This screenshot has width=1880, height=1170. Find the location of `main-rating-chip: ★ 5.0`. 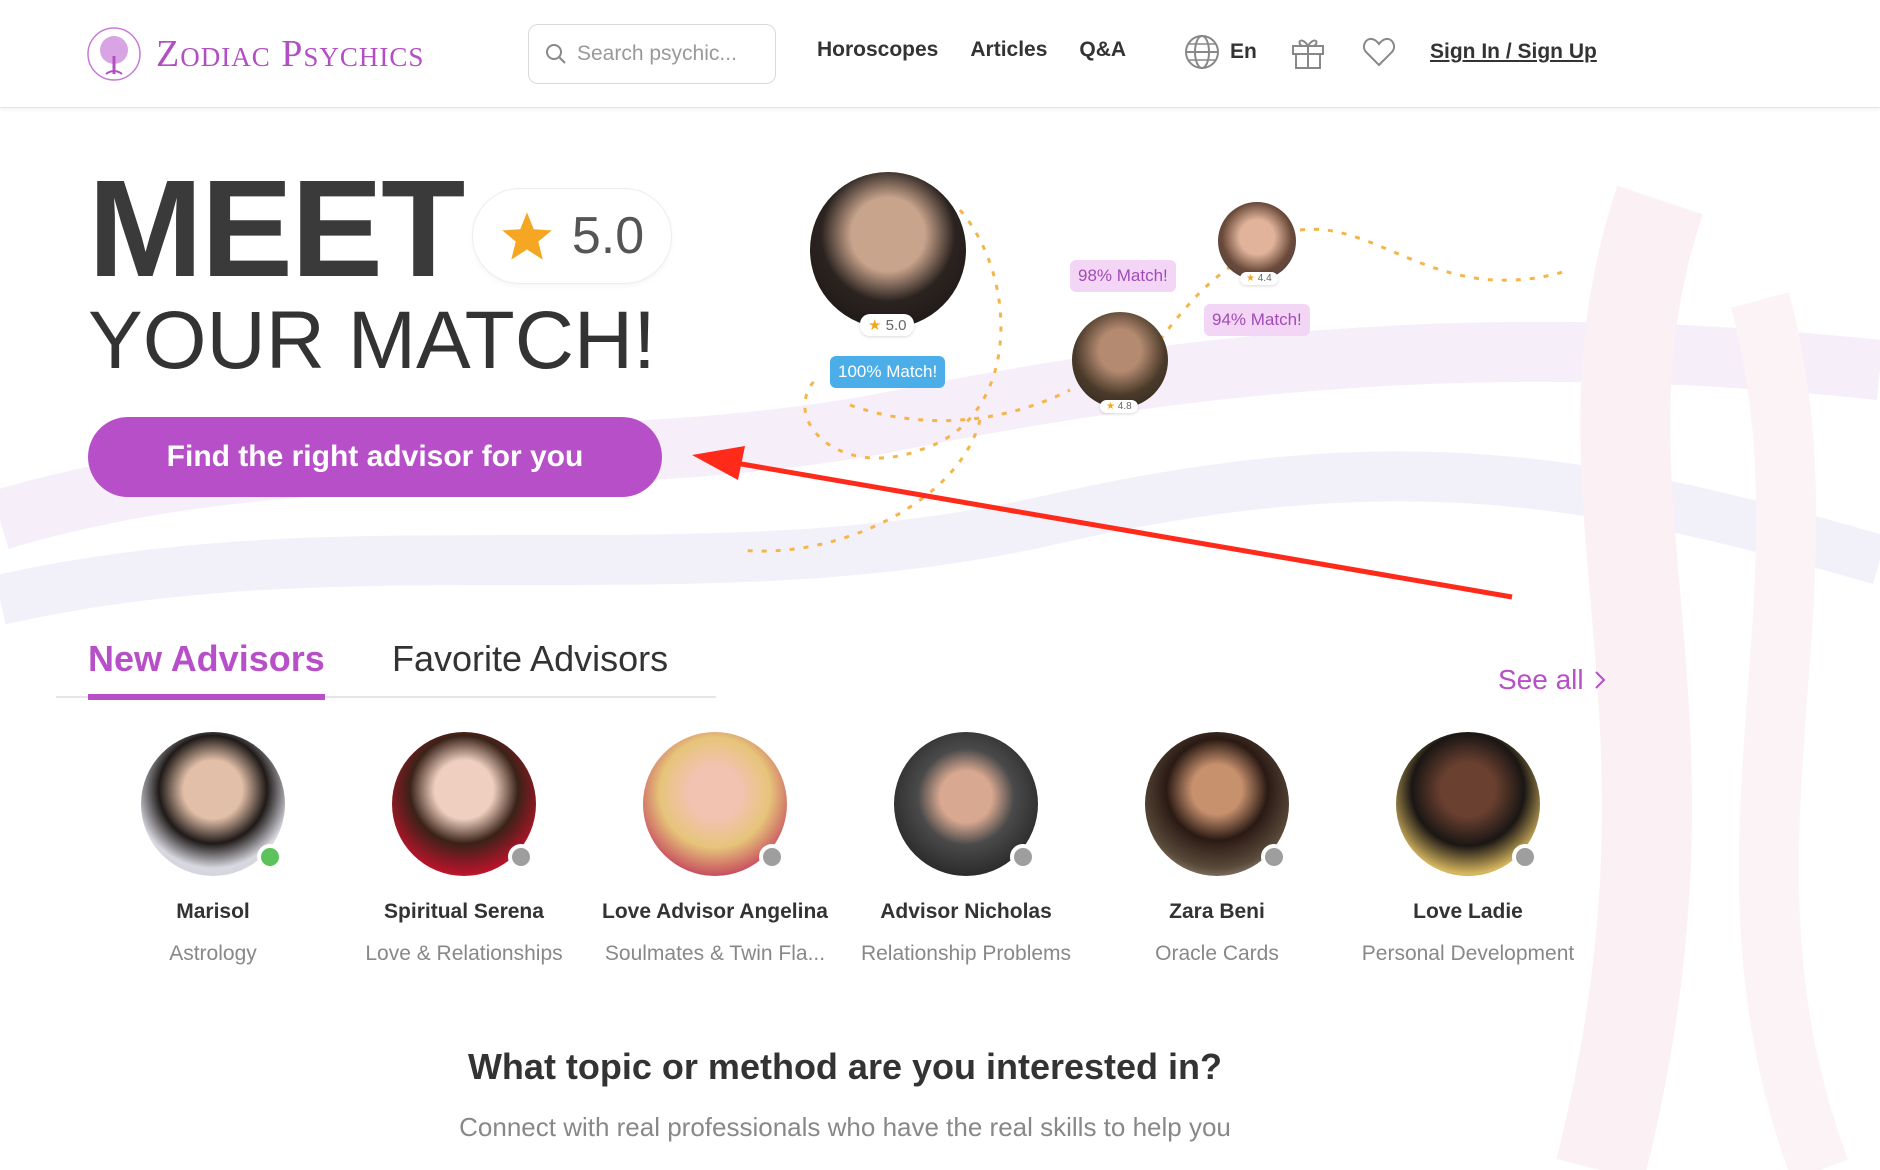

main-rating-chip: ★ 5.0 is located at coordinates (887, 325).